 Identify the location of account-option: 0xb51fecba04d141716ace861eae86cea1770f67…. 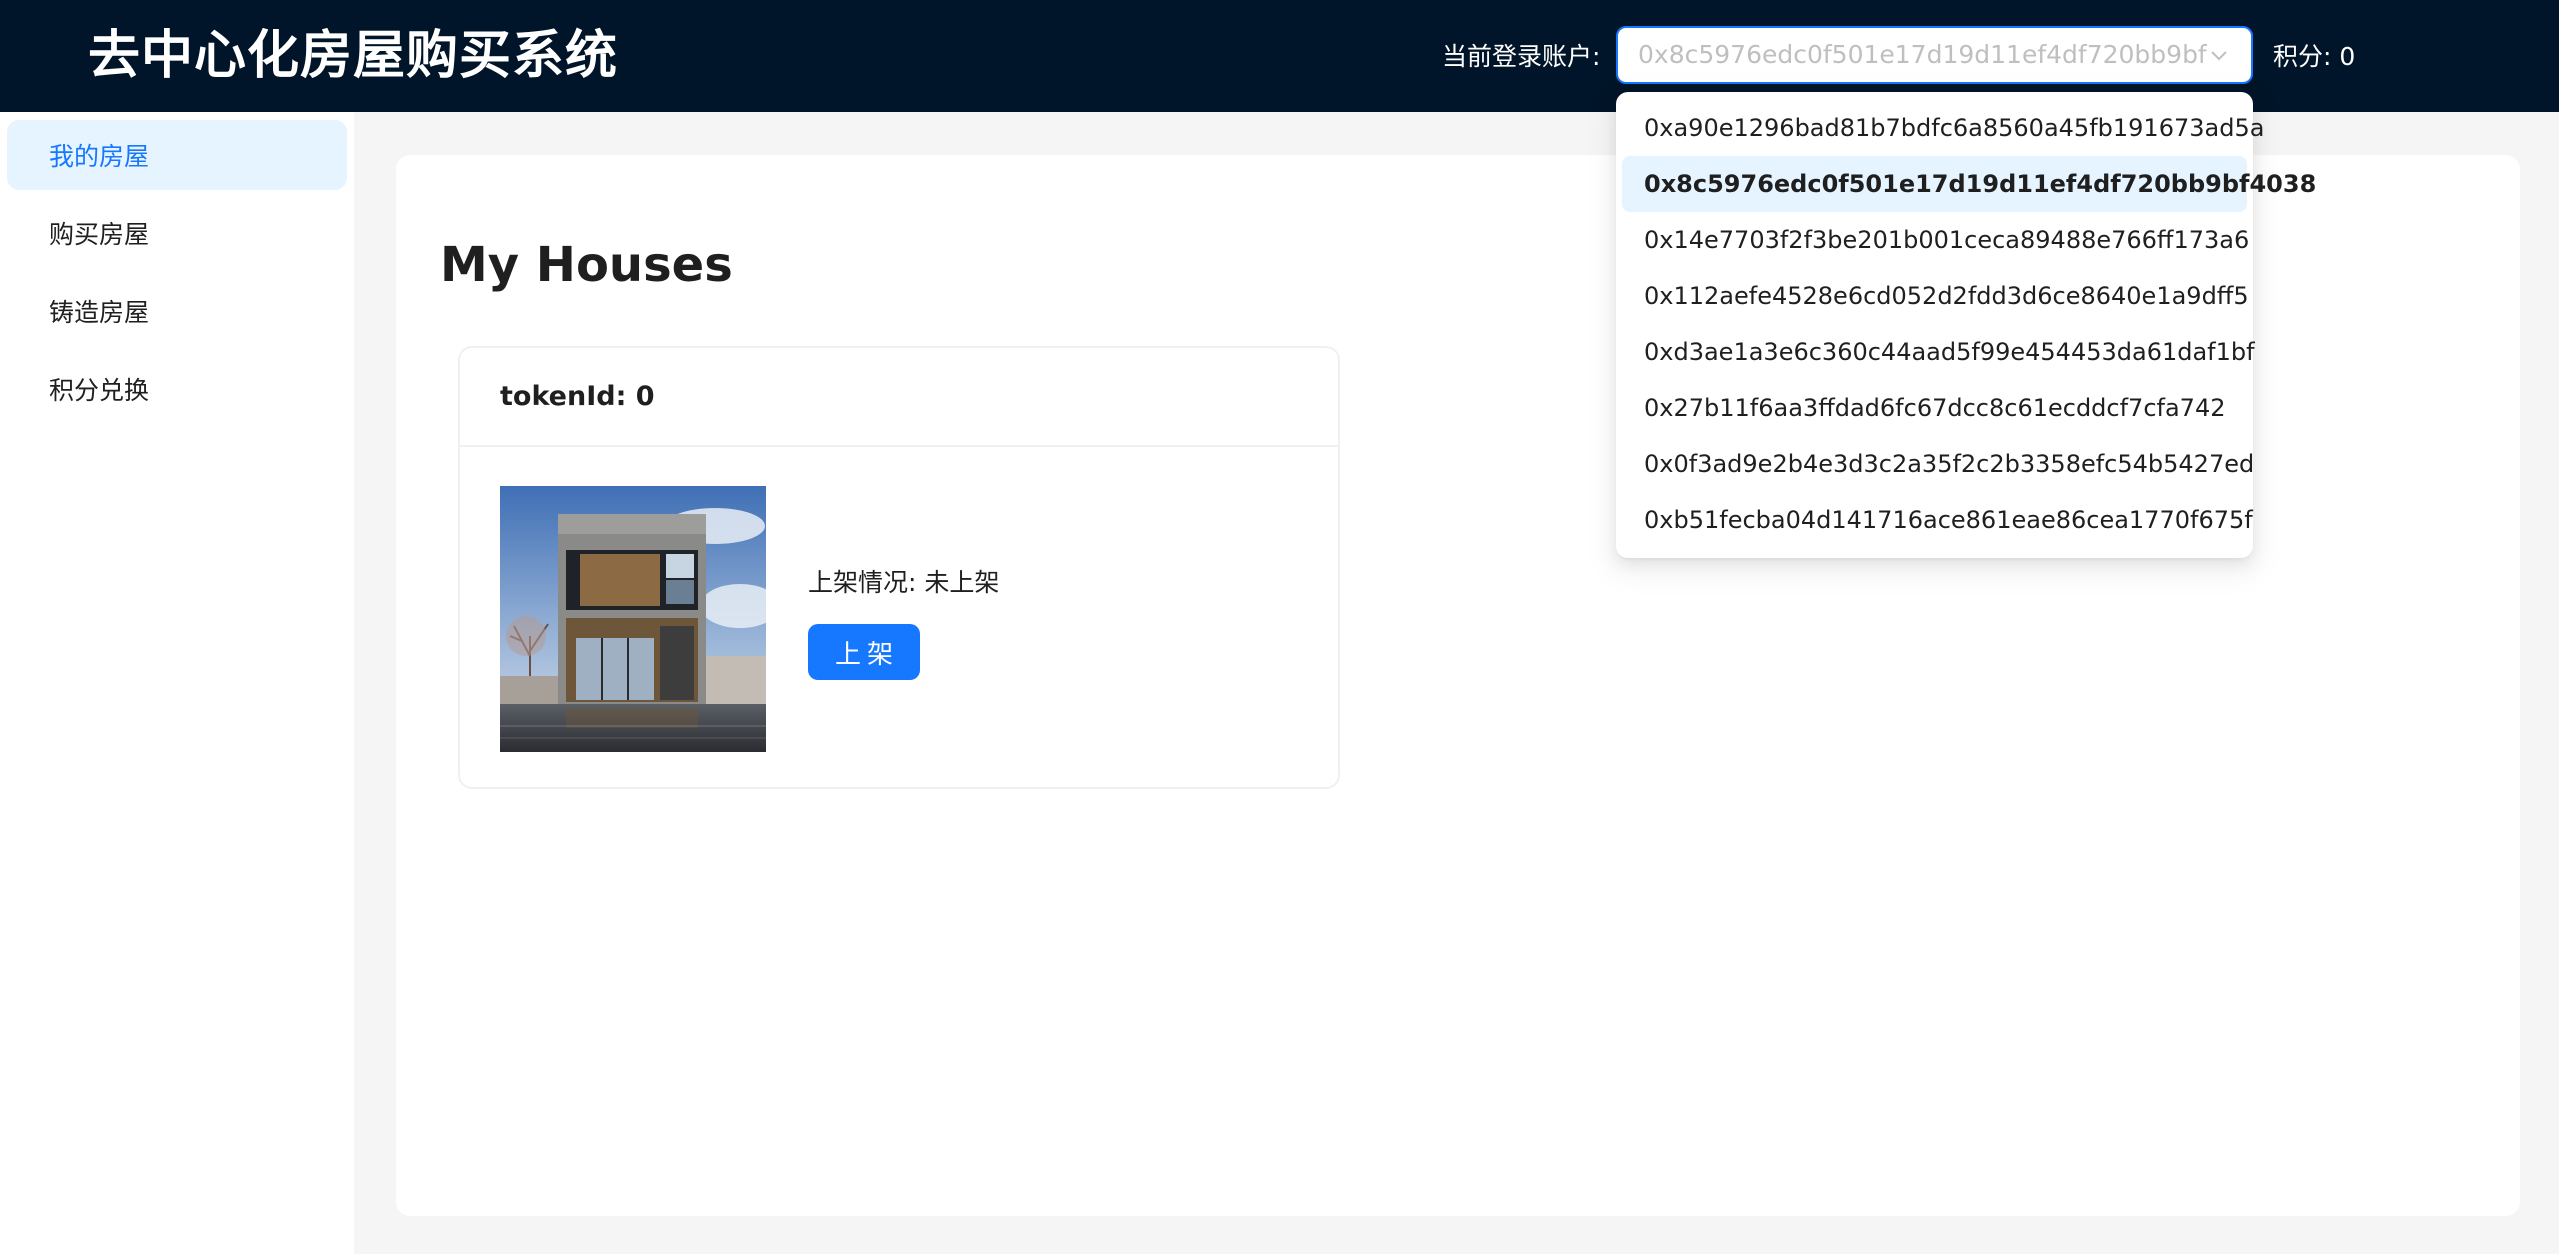
(1937, 520).